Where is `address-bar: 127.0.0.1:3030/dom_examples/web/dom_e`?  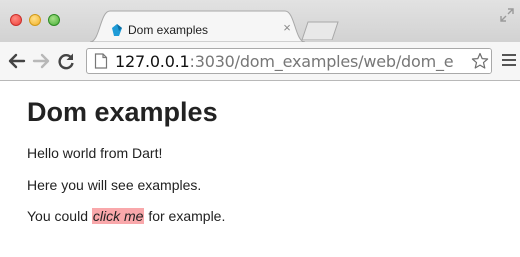 address-bar: 127.0.0.1:3030/dom_examples/web/dom_e is located at coordinates (289, 61).